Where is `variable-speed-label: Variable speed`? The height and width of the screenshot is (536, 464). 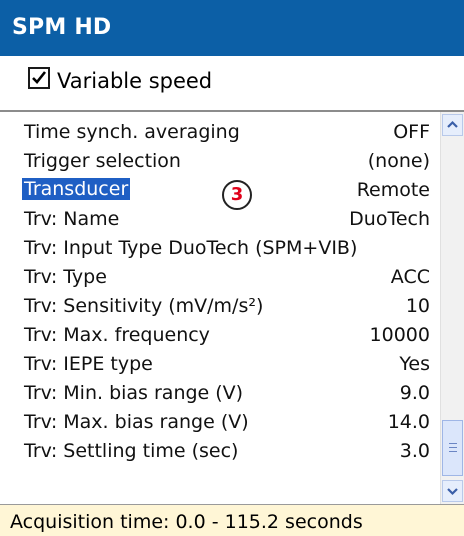
variable-speed-label: Variable speed is located at coordinates (134, 81).